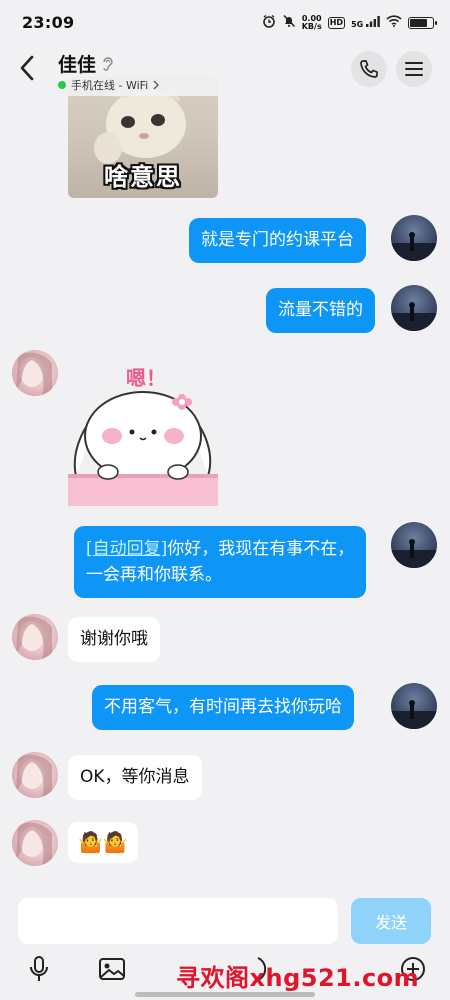 Image resolution: width=450 pixels, height=1000 pixels. I want to click on status-time: 23:09, so click(48, 22).